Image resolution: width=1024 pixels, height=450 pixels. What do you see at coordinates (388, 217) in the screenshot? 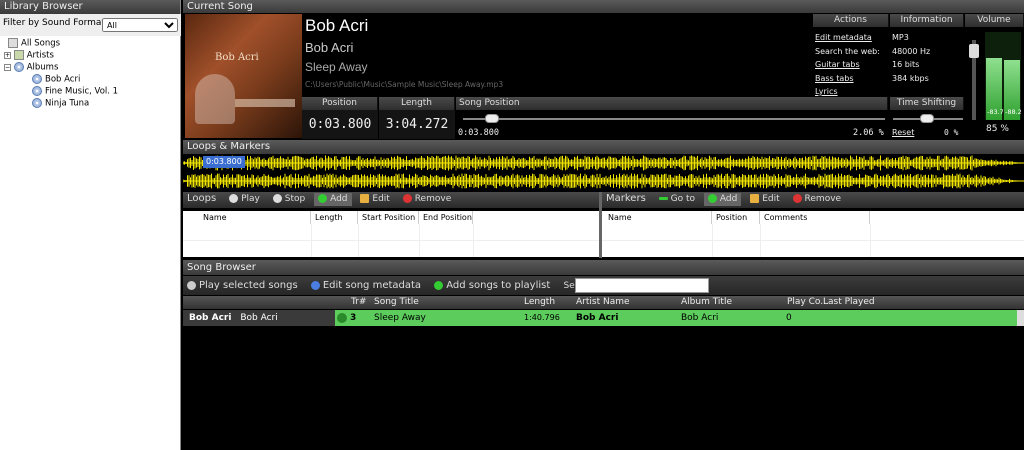
I see `loops-col-start: Start Position` at bounding box center [388, 217].